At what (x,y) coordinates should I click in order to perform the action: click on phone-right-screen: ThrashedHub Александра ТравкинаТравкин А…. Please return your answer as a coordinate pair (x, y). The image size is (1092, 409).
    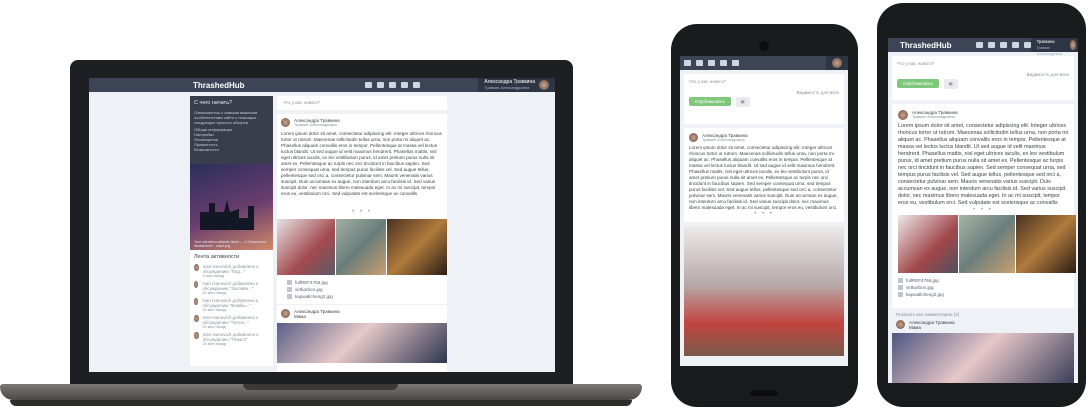
    Looking at the image, I should click on (983, 210).